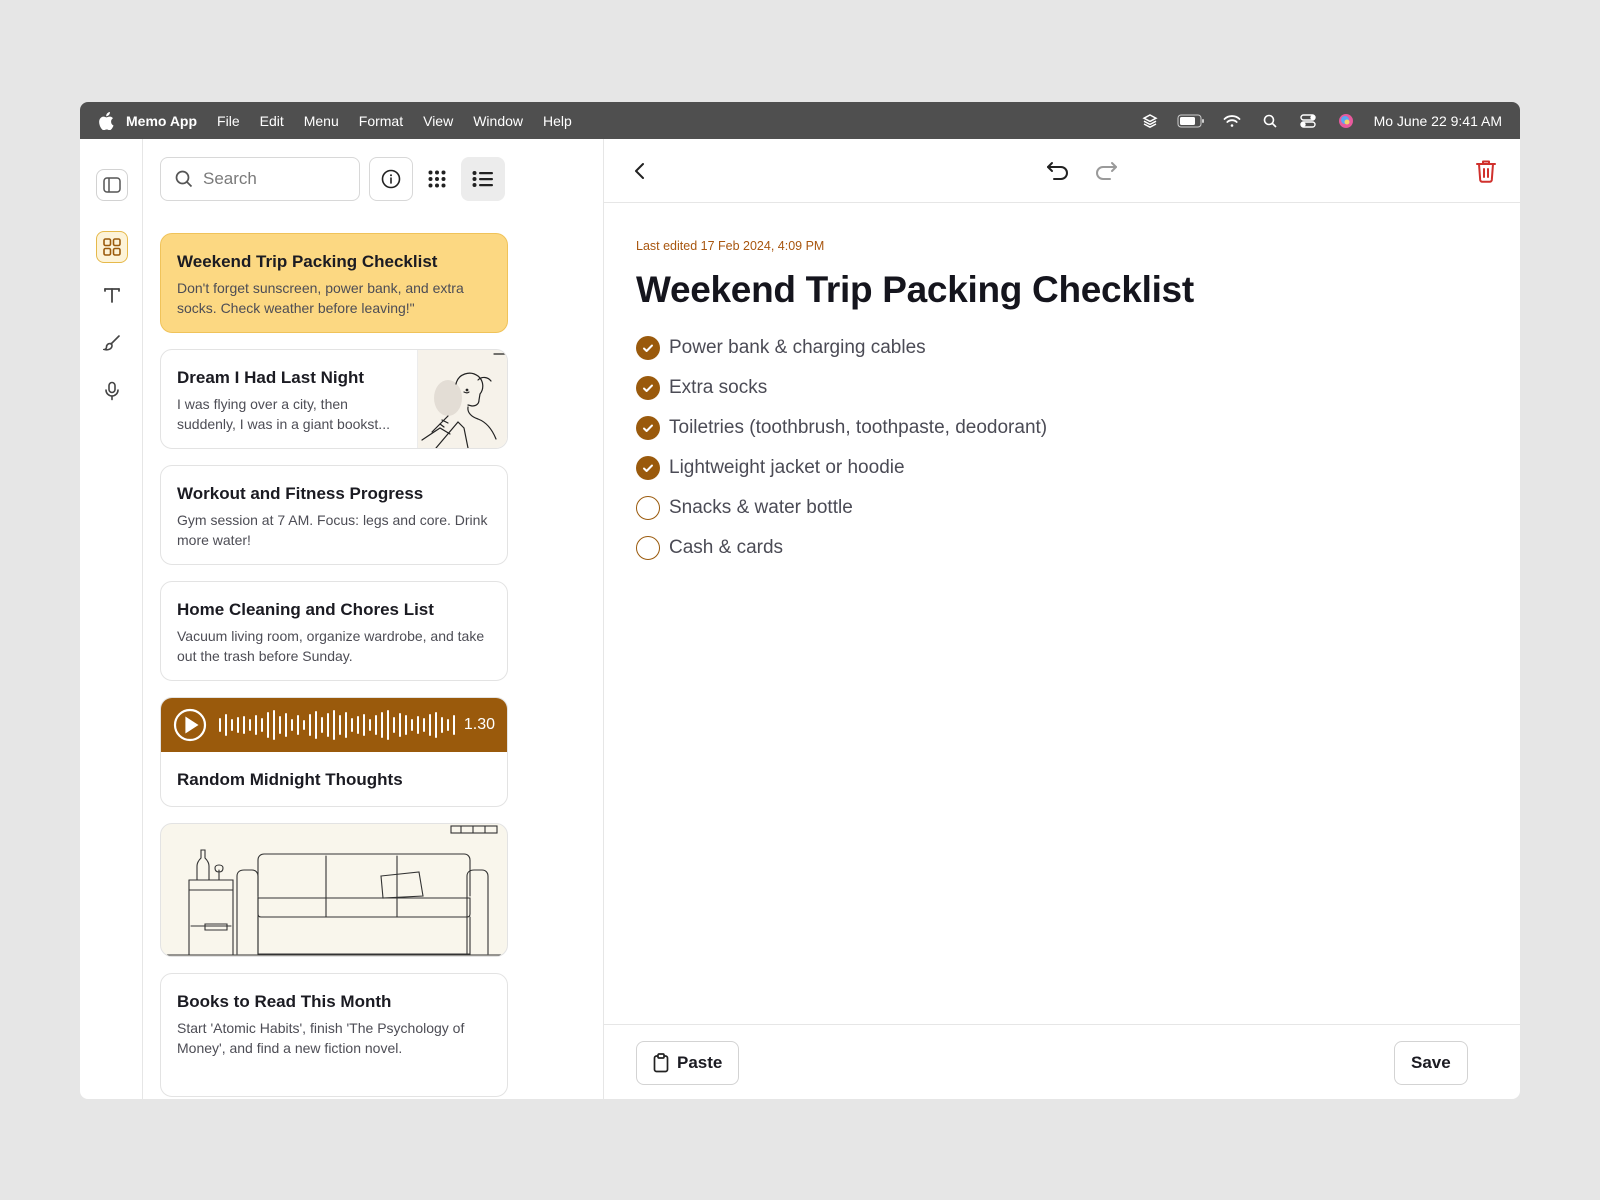 The height and width of the screenshot is (1200, 1600). Describe the element at coordinates (111, 619) in the screenshot. I see `tool-rail` at that location.